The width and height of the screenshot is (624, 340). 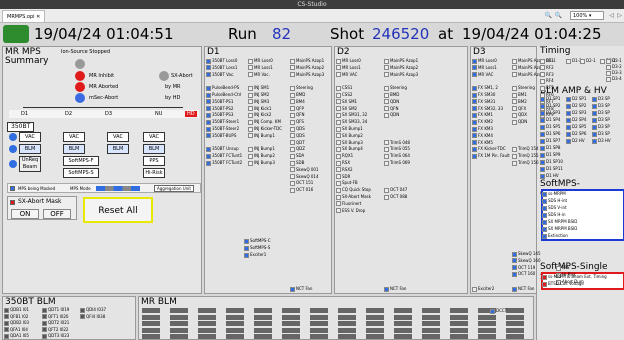 I want to click on status-item: SX-Abort Mask, so click(x=359, y=197).